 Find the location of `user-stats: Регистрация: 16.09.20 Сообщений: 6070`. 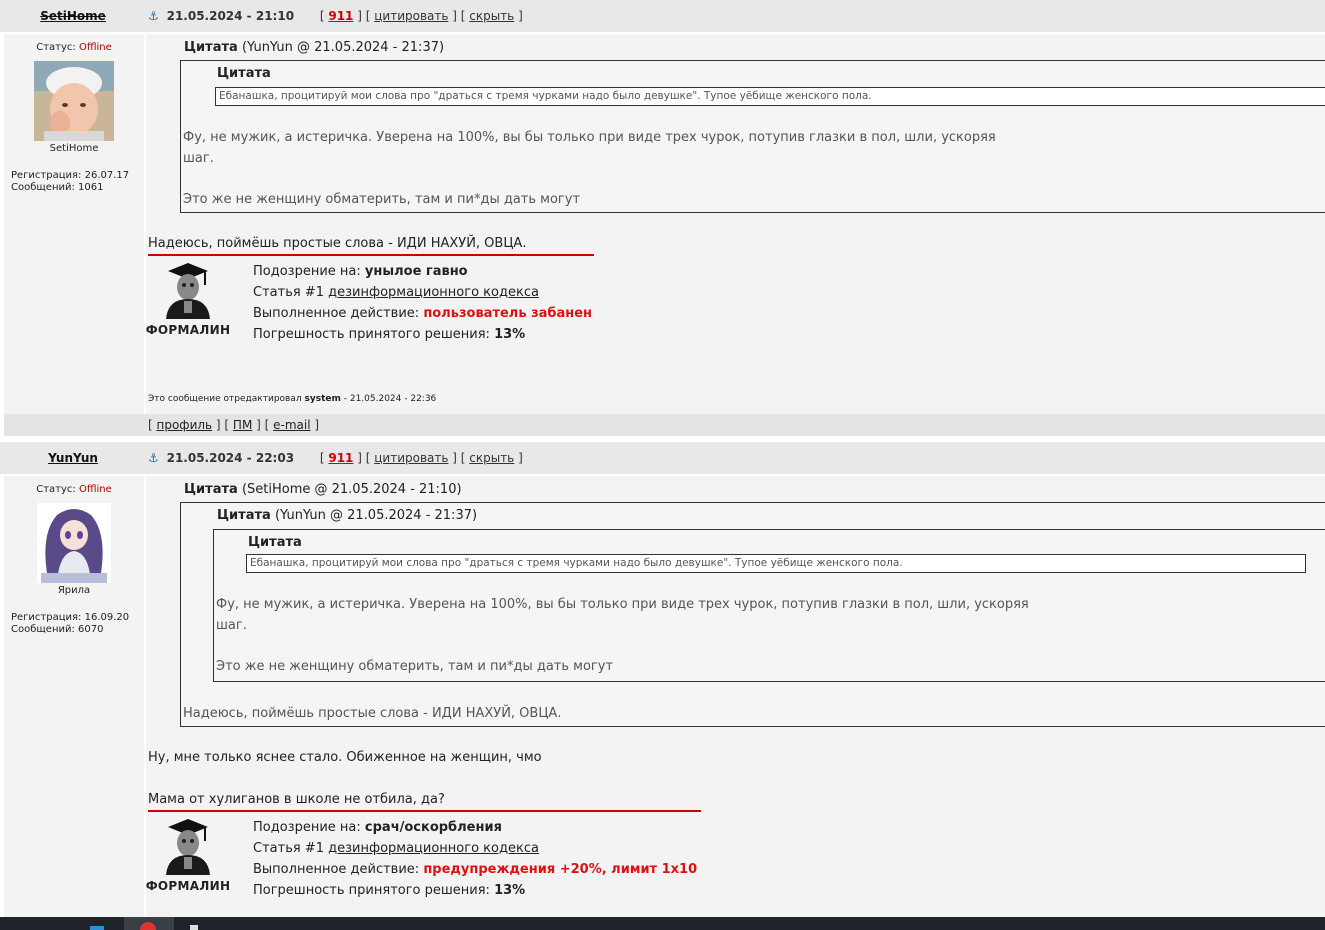

user-stats: Регистрация: 16.09.20 Сообщений: 6070 is located at coordinates (77, 624).